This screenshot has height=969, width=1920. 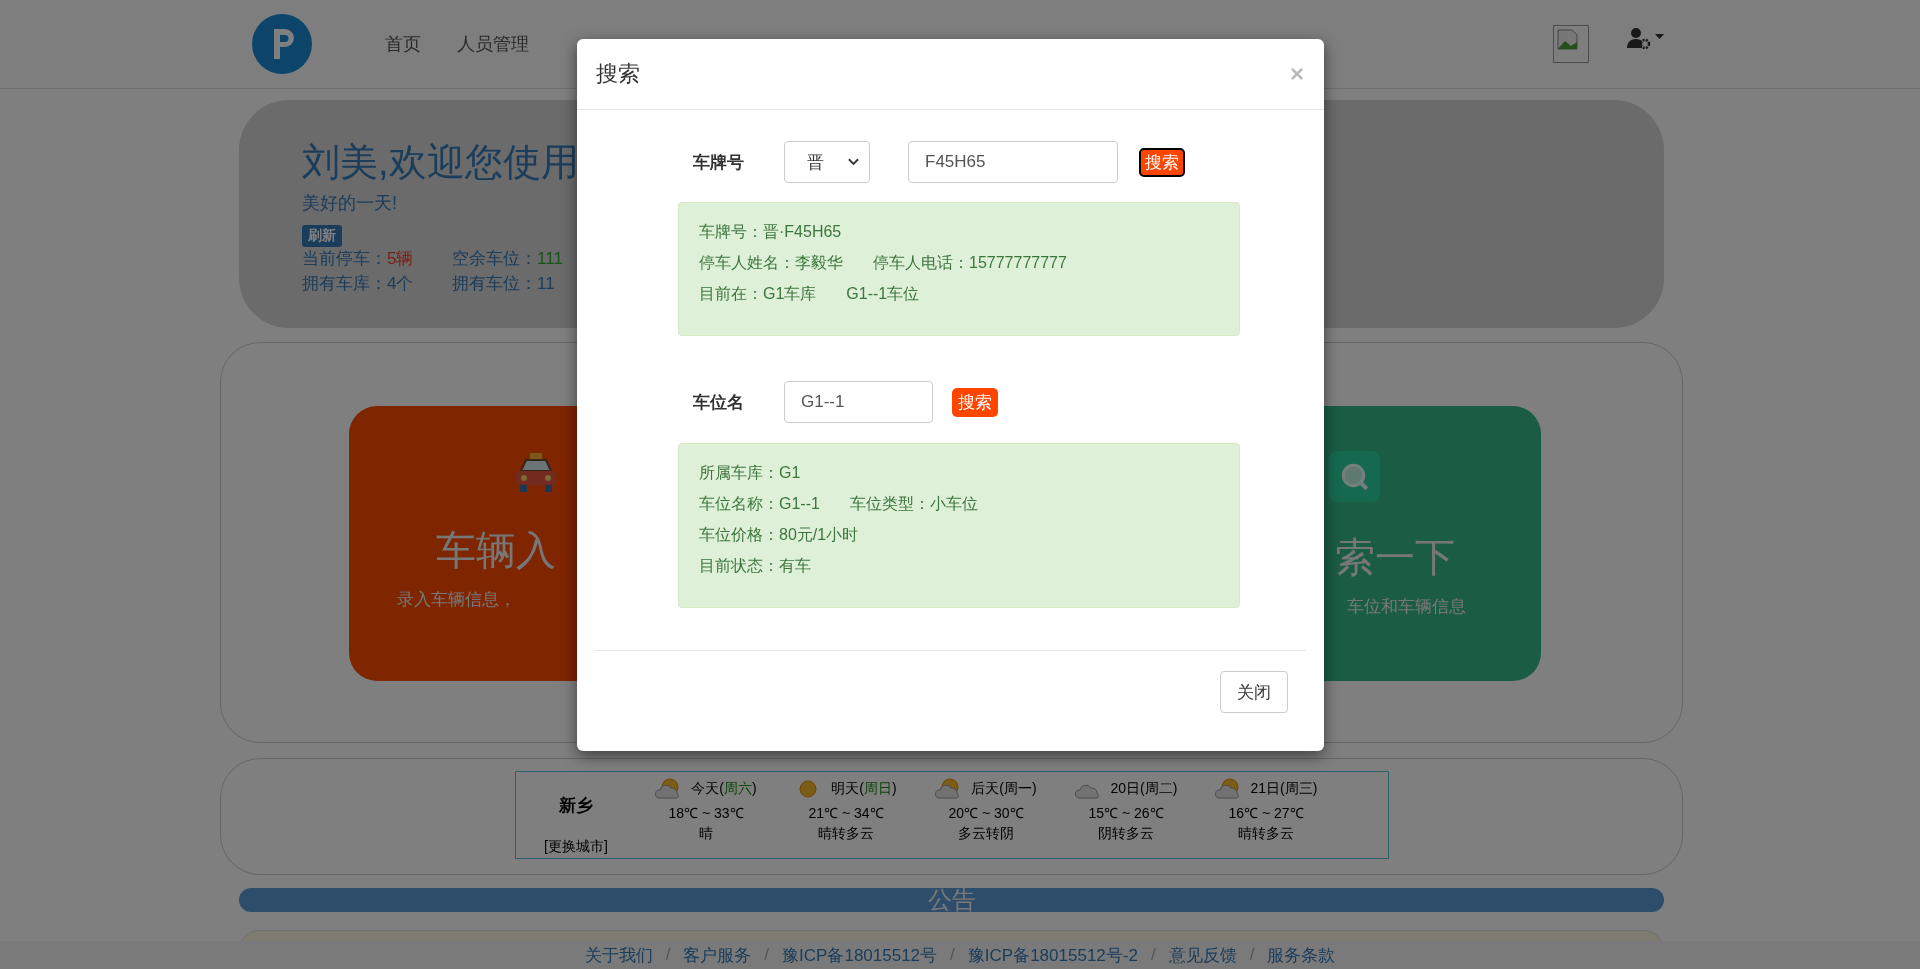 I want to click on footer-link: 服务条款, so click(x=1301, y=955).